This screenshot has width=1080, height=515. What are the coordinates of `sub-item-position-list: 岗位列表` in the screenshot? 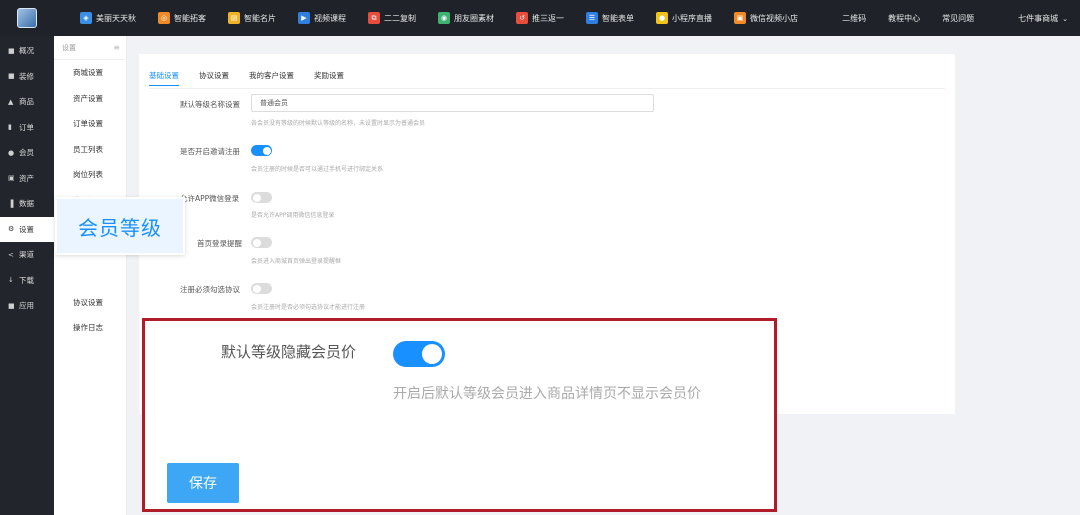 It's located at (90, 175).